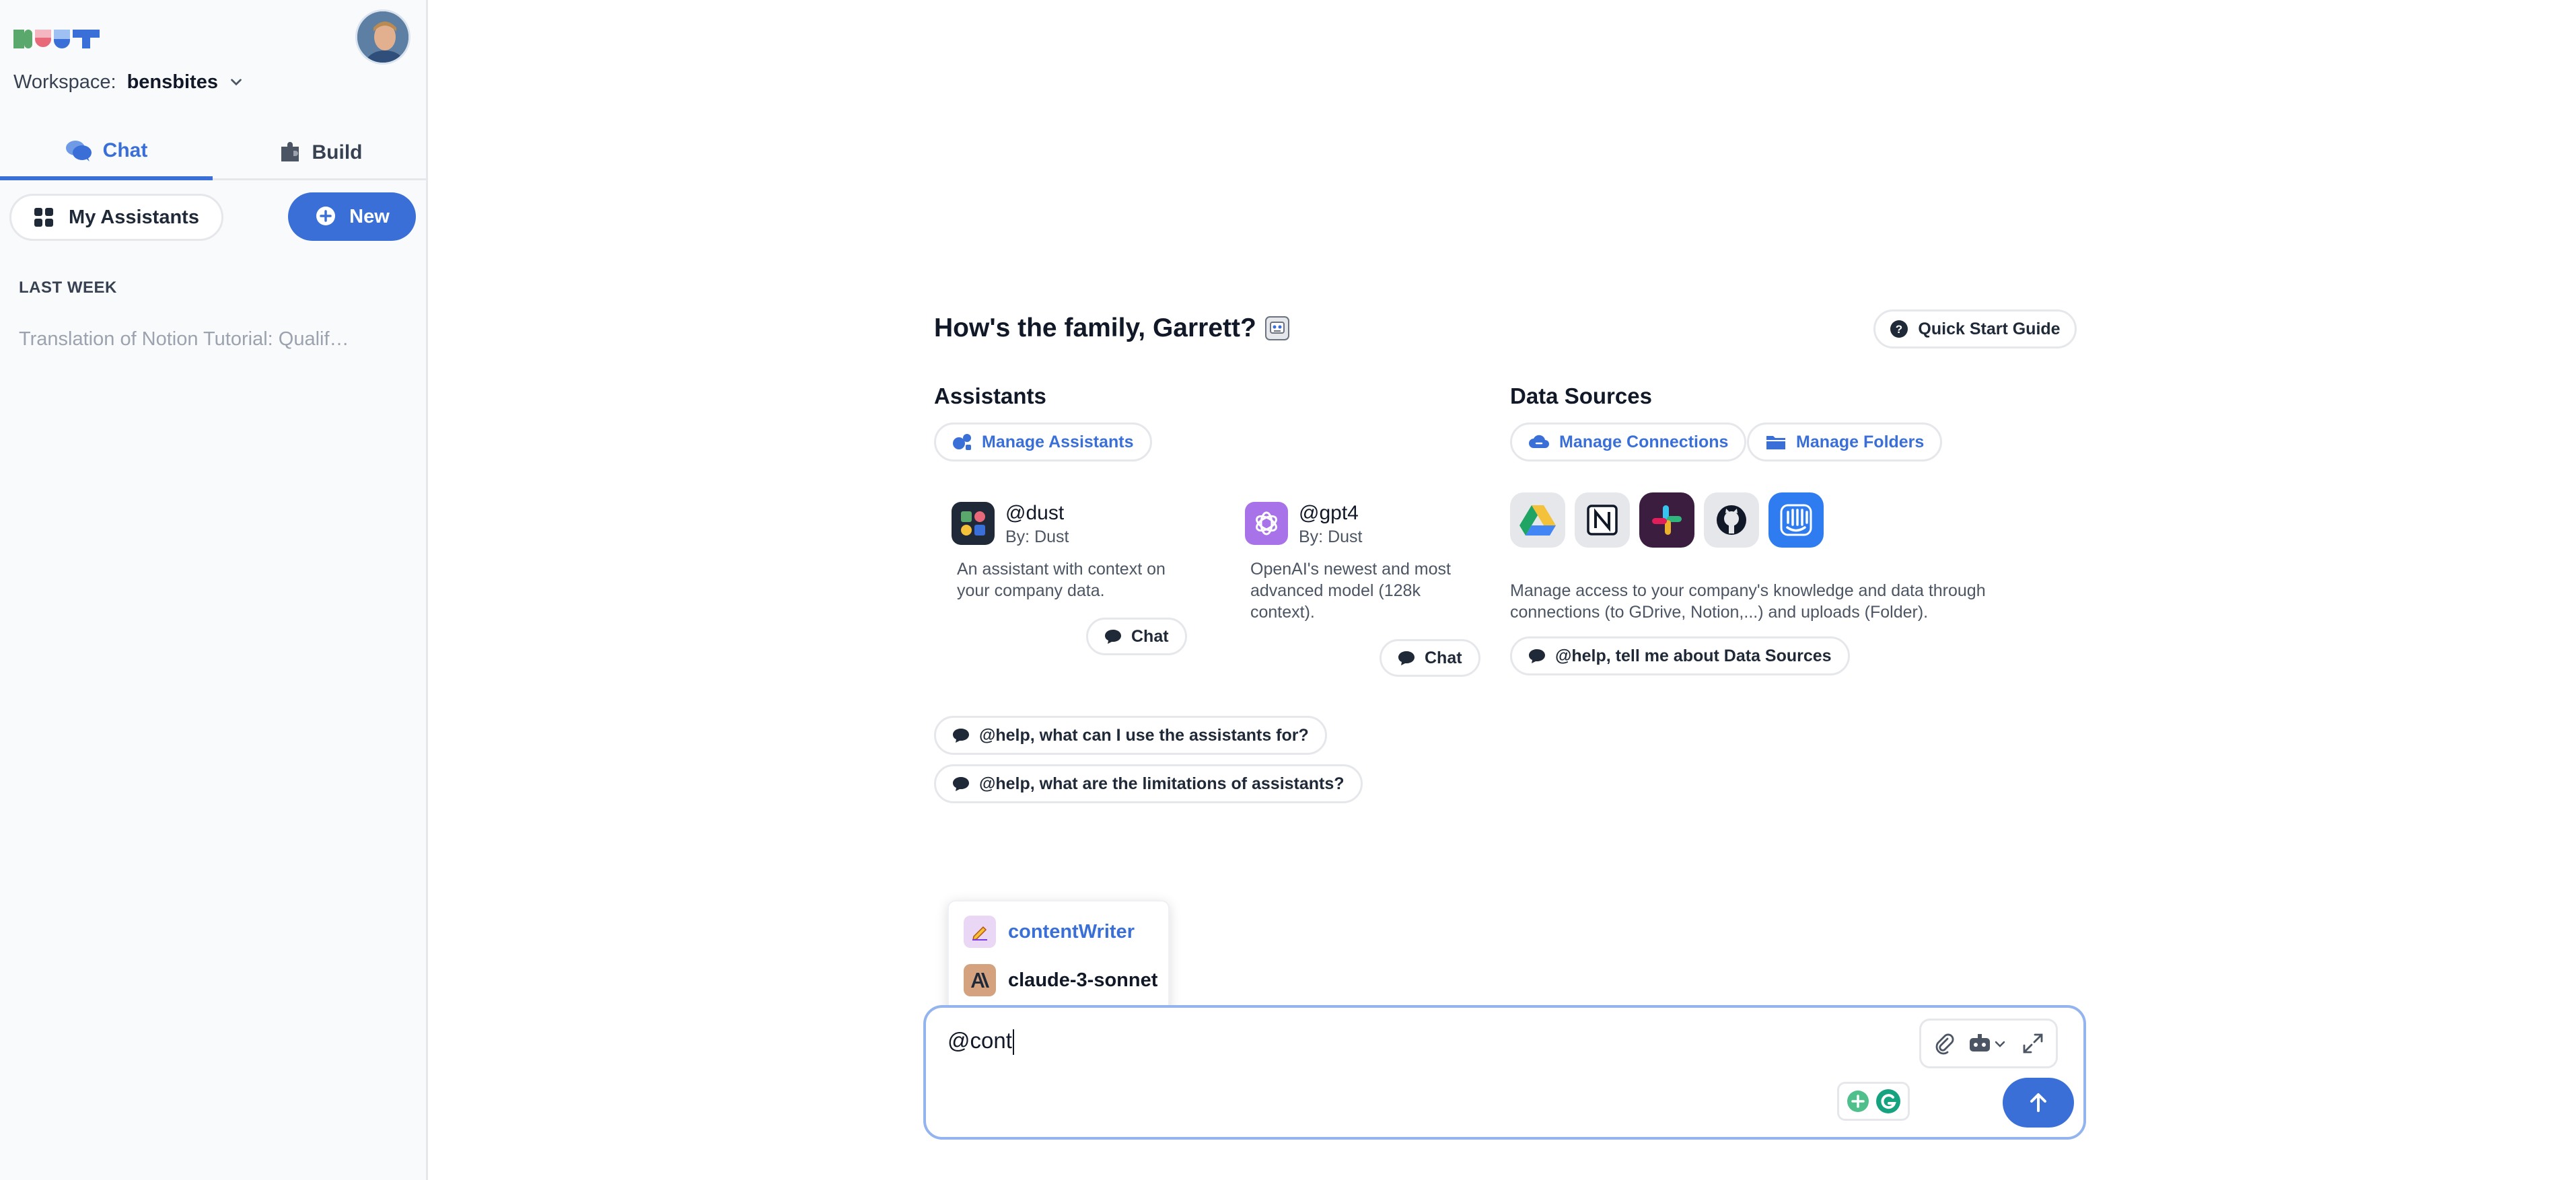 This screenshot has height=1180, width=2576. What do you see at coordinates (962, 442) in the screenshot?
I see `robot-plus-icon` at bounding box center [962, 442].